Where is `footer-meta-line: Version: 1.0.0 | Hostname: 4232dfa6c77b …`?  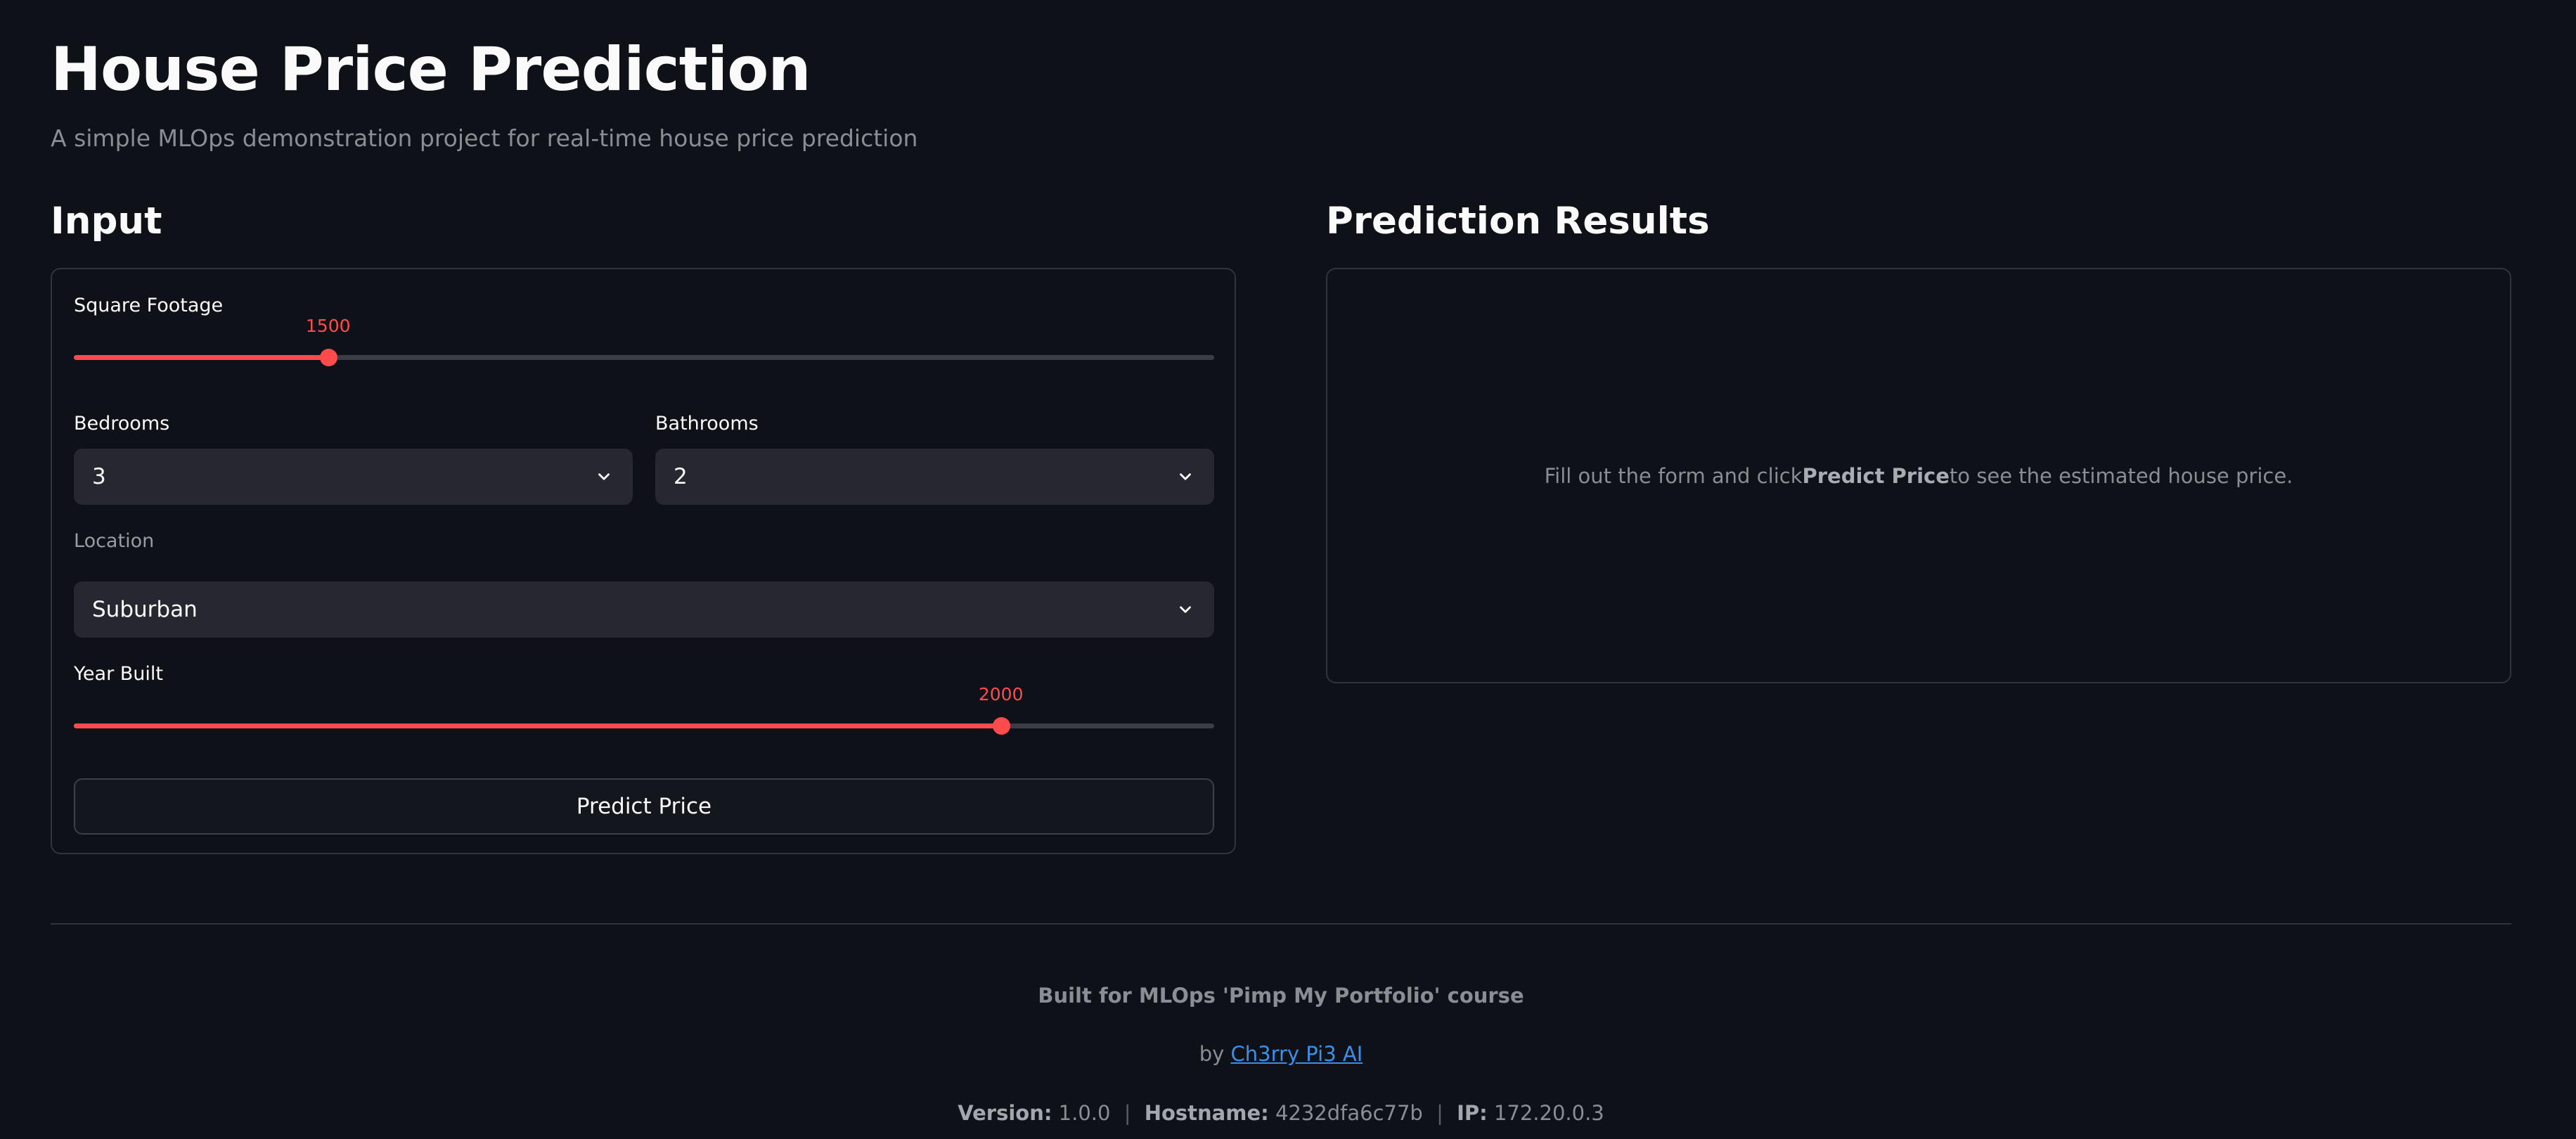
footer-meta-line: Version: 1.0.0 | Hostname: 4232dfa6c77b … is located at coordinates (1281, 1113).